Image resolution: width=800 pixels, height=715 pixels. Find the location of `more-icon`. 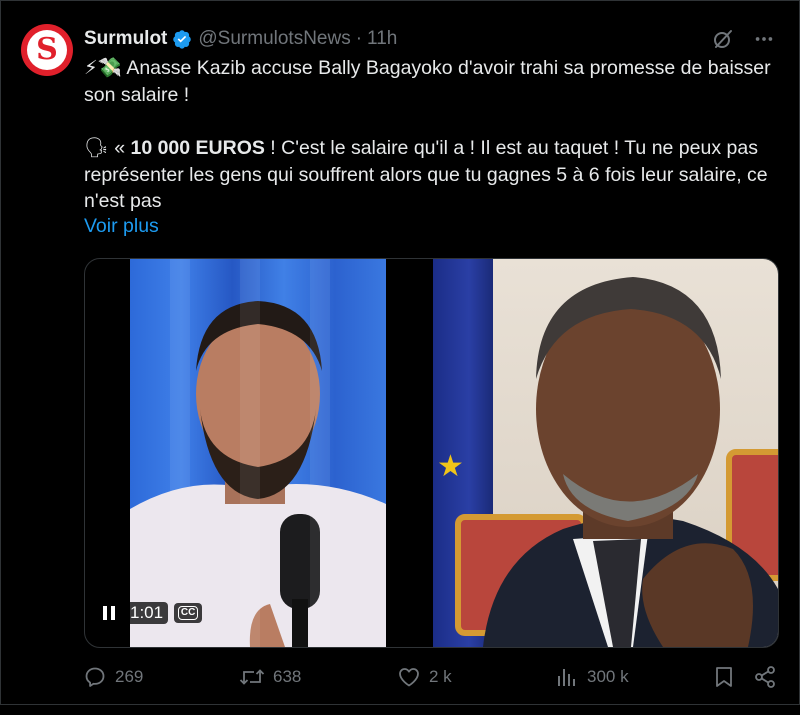

more-icon is located at coordinates (764, 39).